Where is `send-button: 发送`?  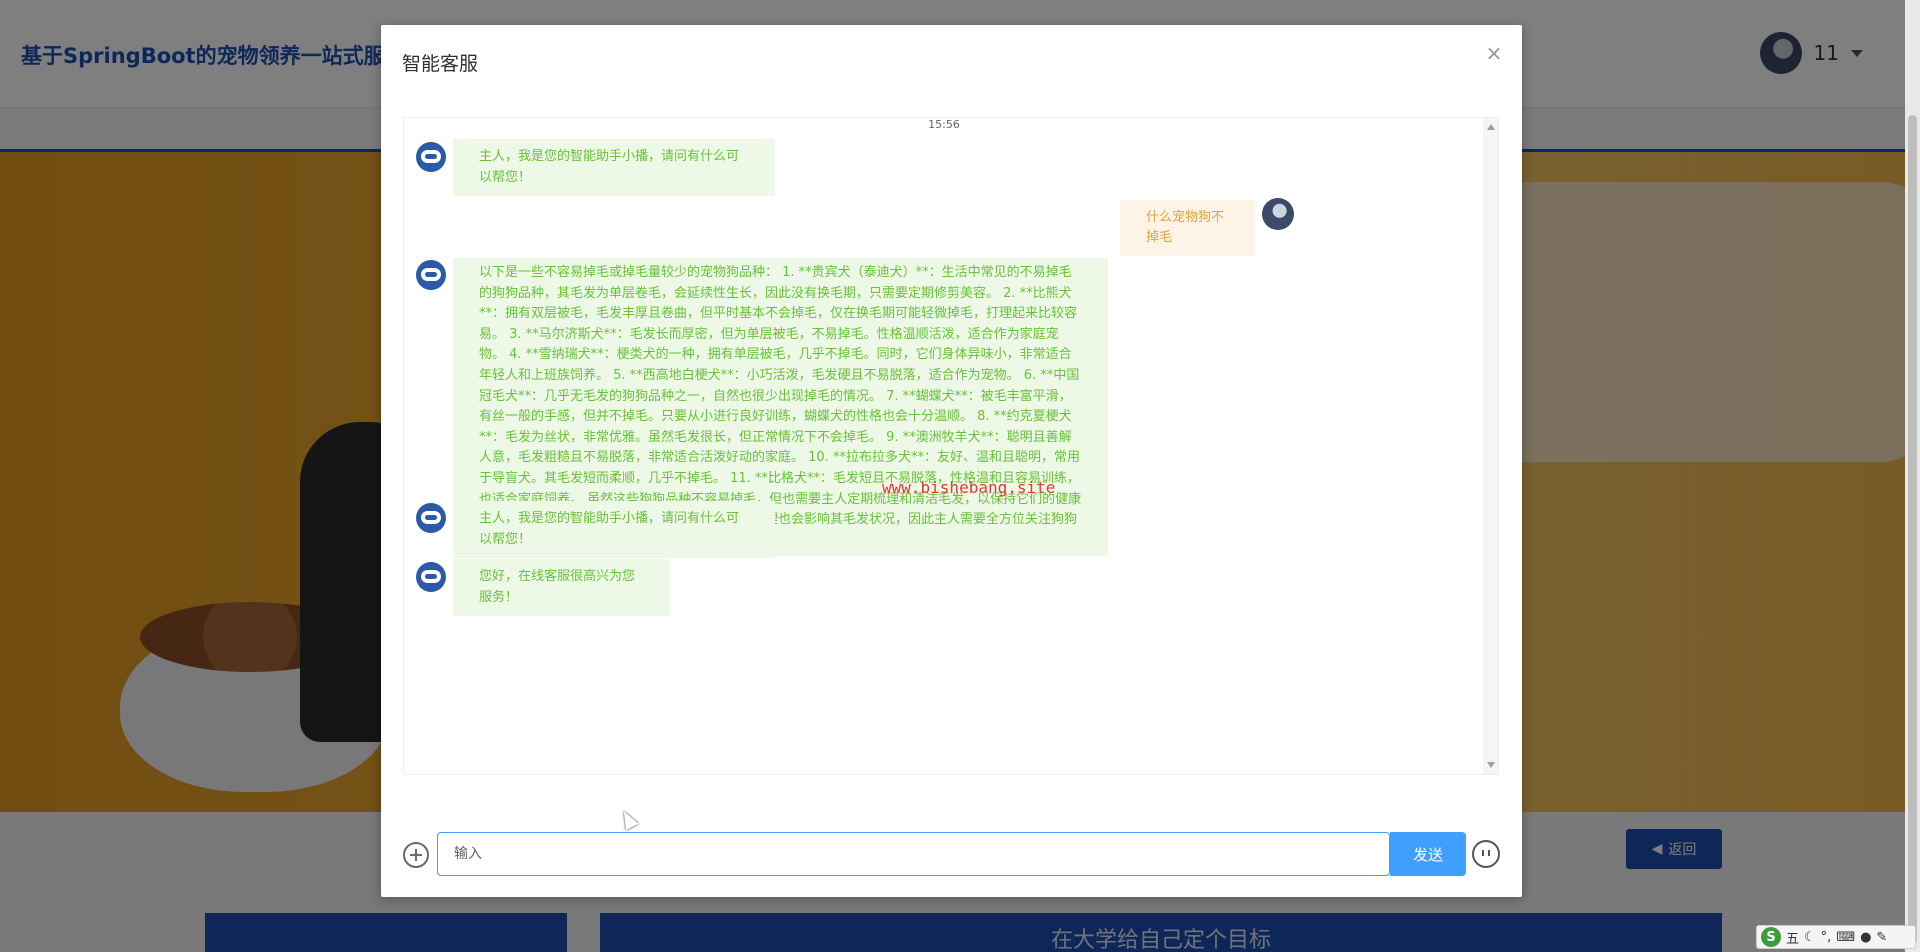
send-button: 发送 is located at coordinates (1428, 854).